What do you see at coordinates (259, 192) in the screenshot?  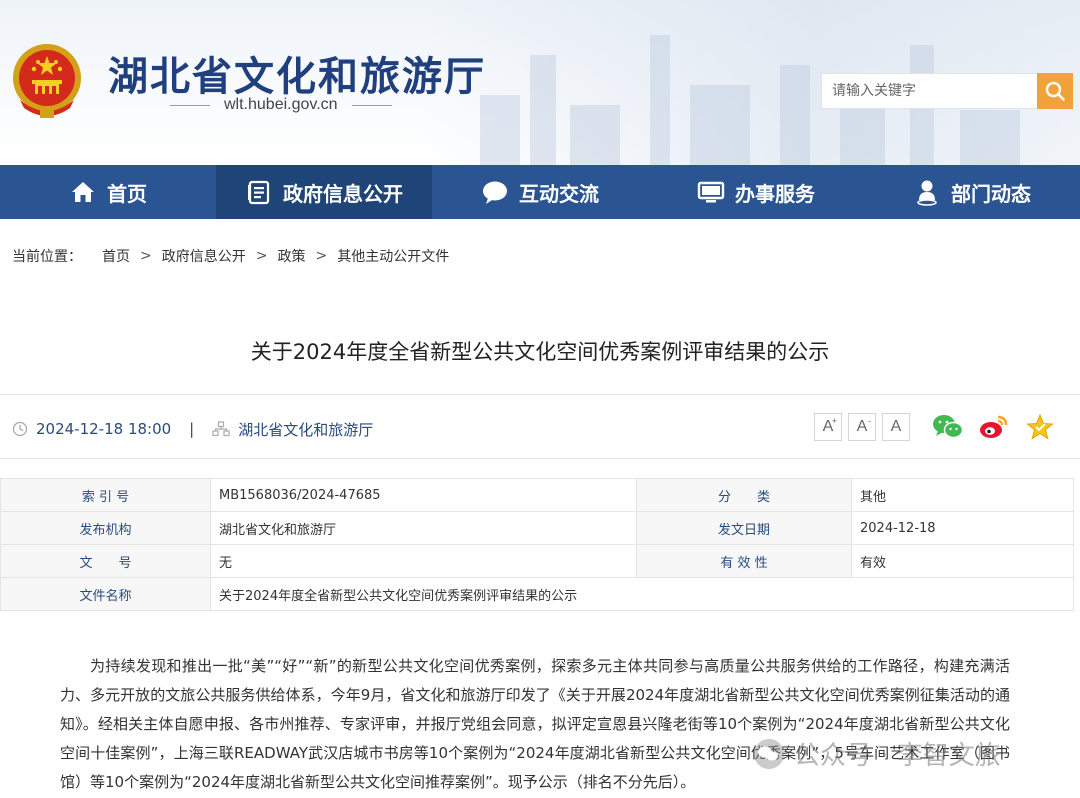 I see `document-list-icon` at bounding box center [259, 192].